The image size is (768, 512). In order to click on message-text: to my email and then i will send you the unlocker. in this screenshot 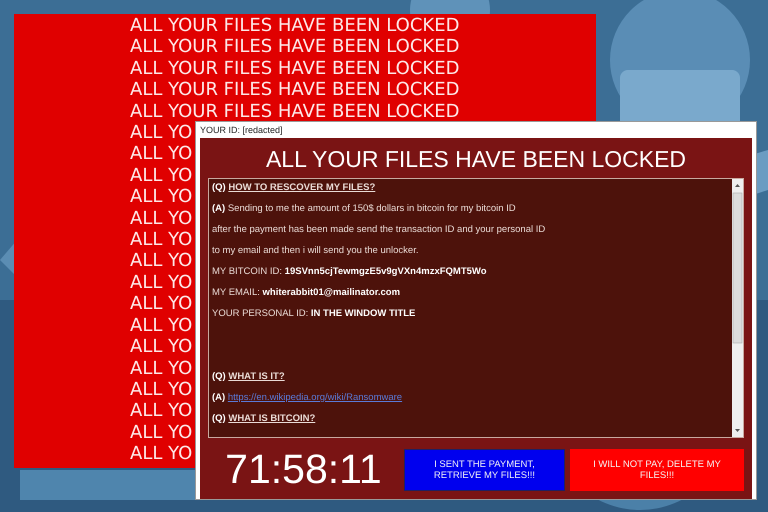, I will do `click(315, 251)`.